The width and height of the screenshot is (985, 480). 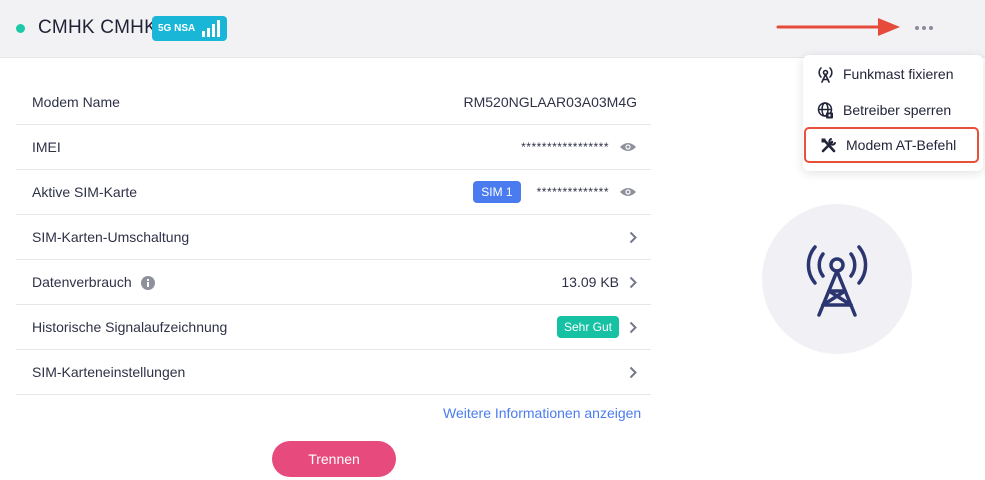 What do you see at coordinates (147, 283) in the screenshot?
I see `info-icon` at bounding box center [147, 283].